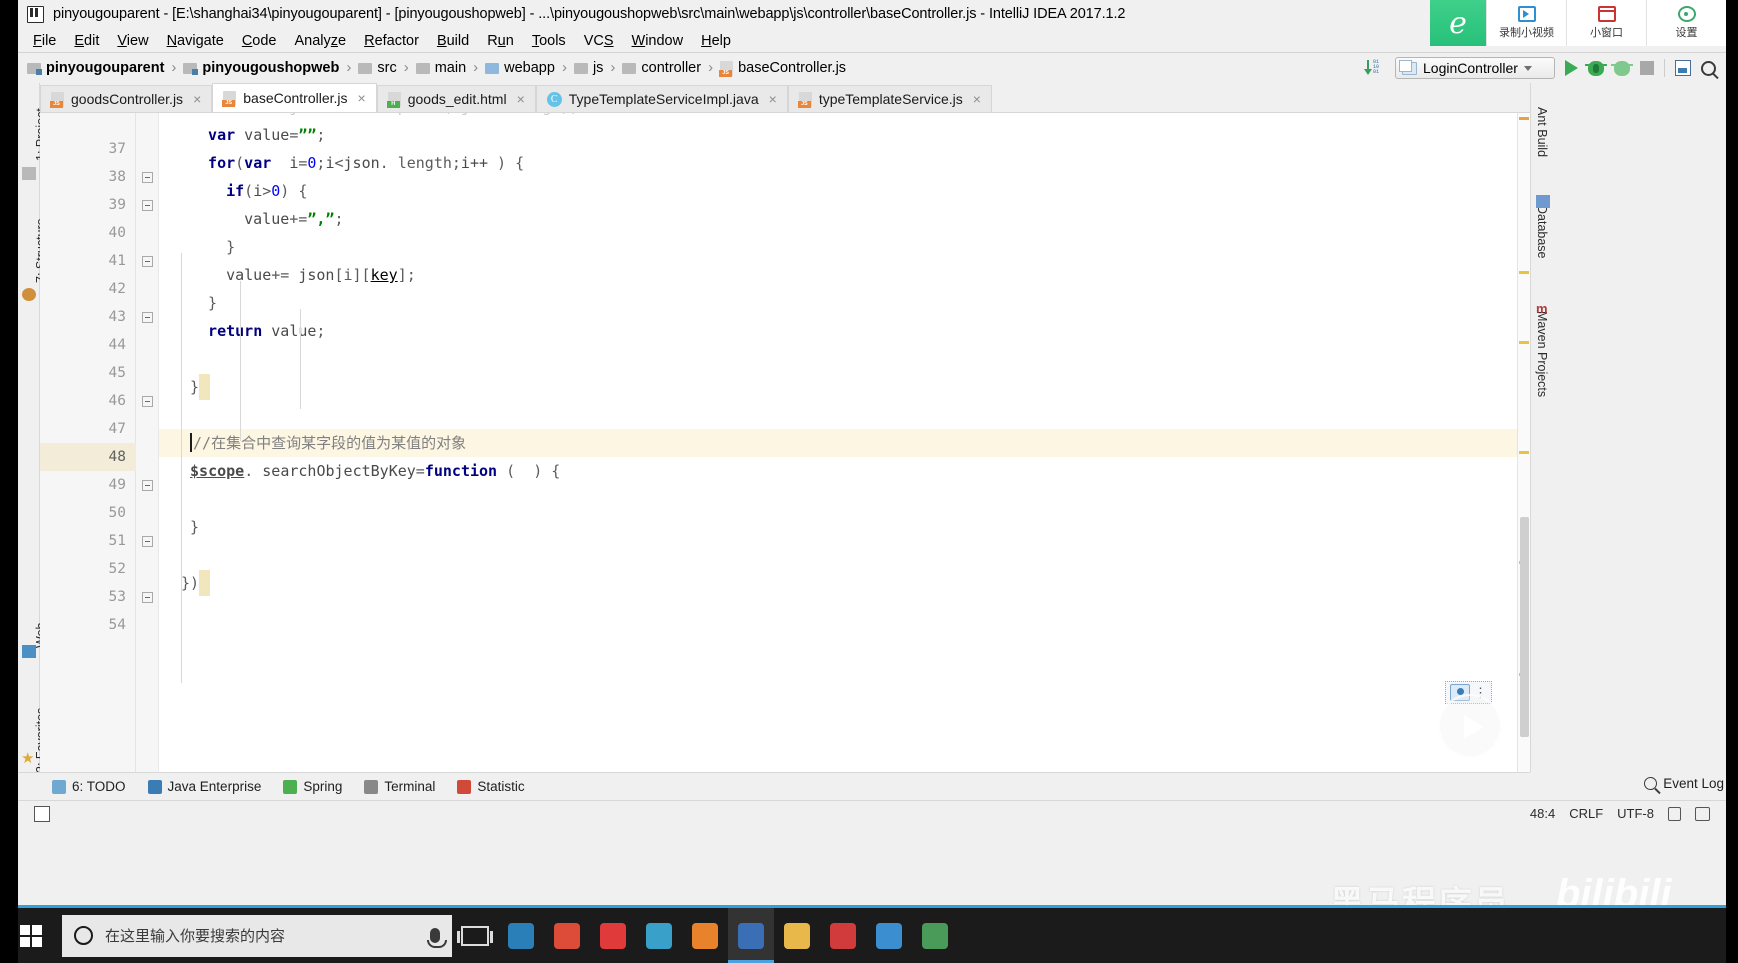  What do you see at coordinates (89, 786) in the screenshot?
I see `tool-window-6--todo: 6: TODO` at bounding box center [89, 786].